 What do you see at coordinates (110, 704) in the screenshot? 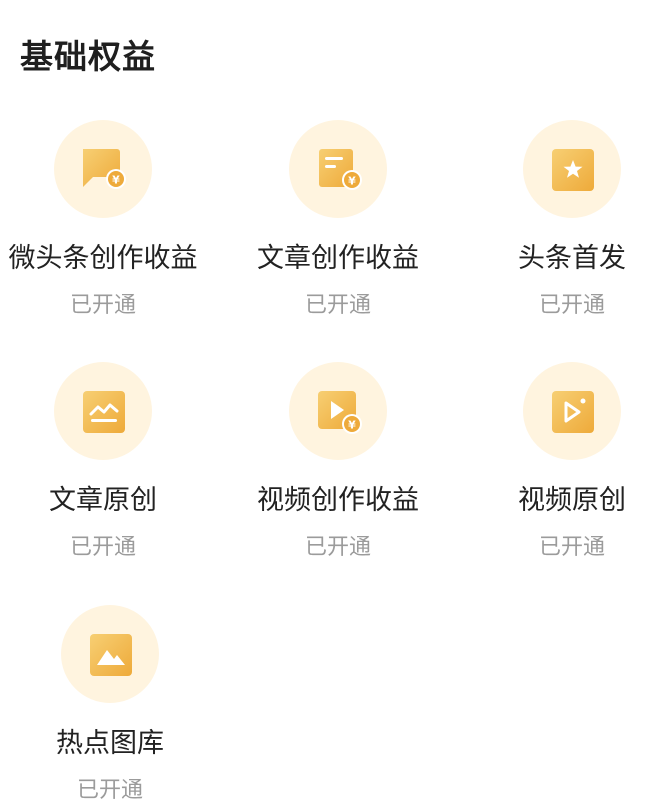
I see `benefit-hot-gallery: 热点图库 已开通` at bounding box center [110, 704].